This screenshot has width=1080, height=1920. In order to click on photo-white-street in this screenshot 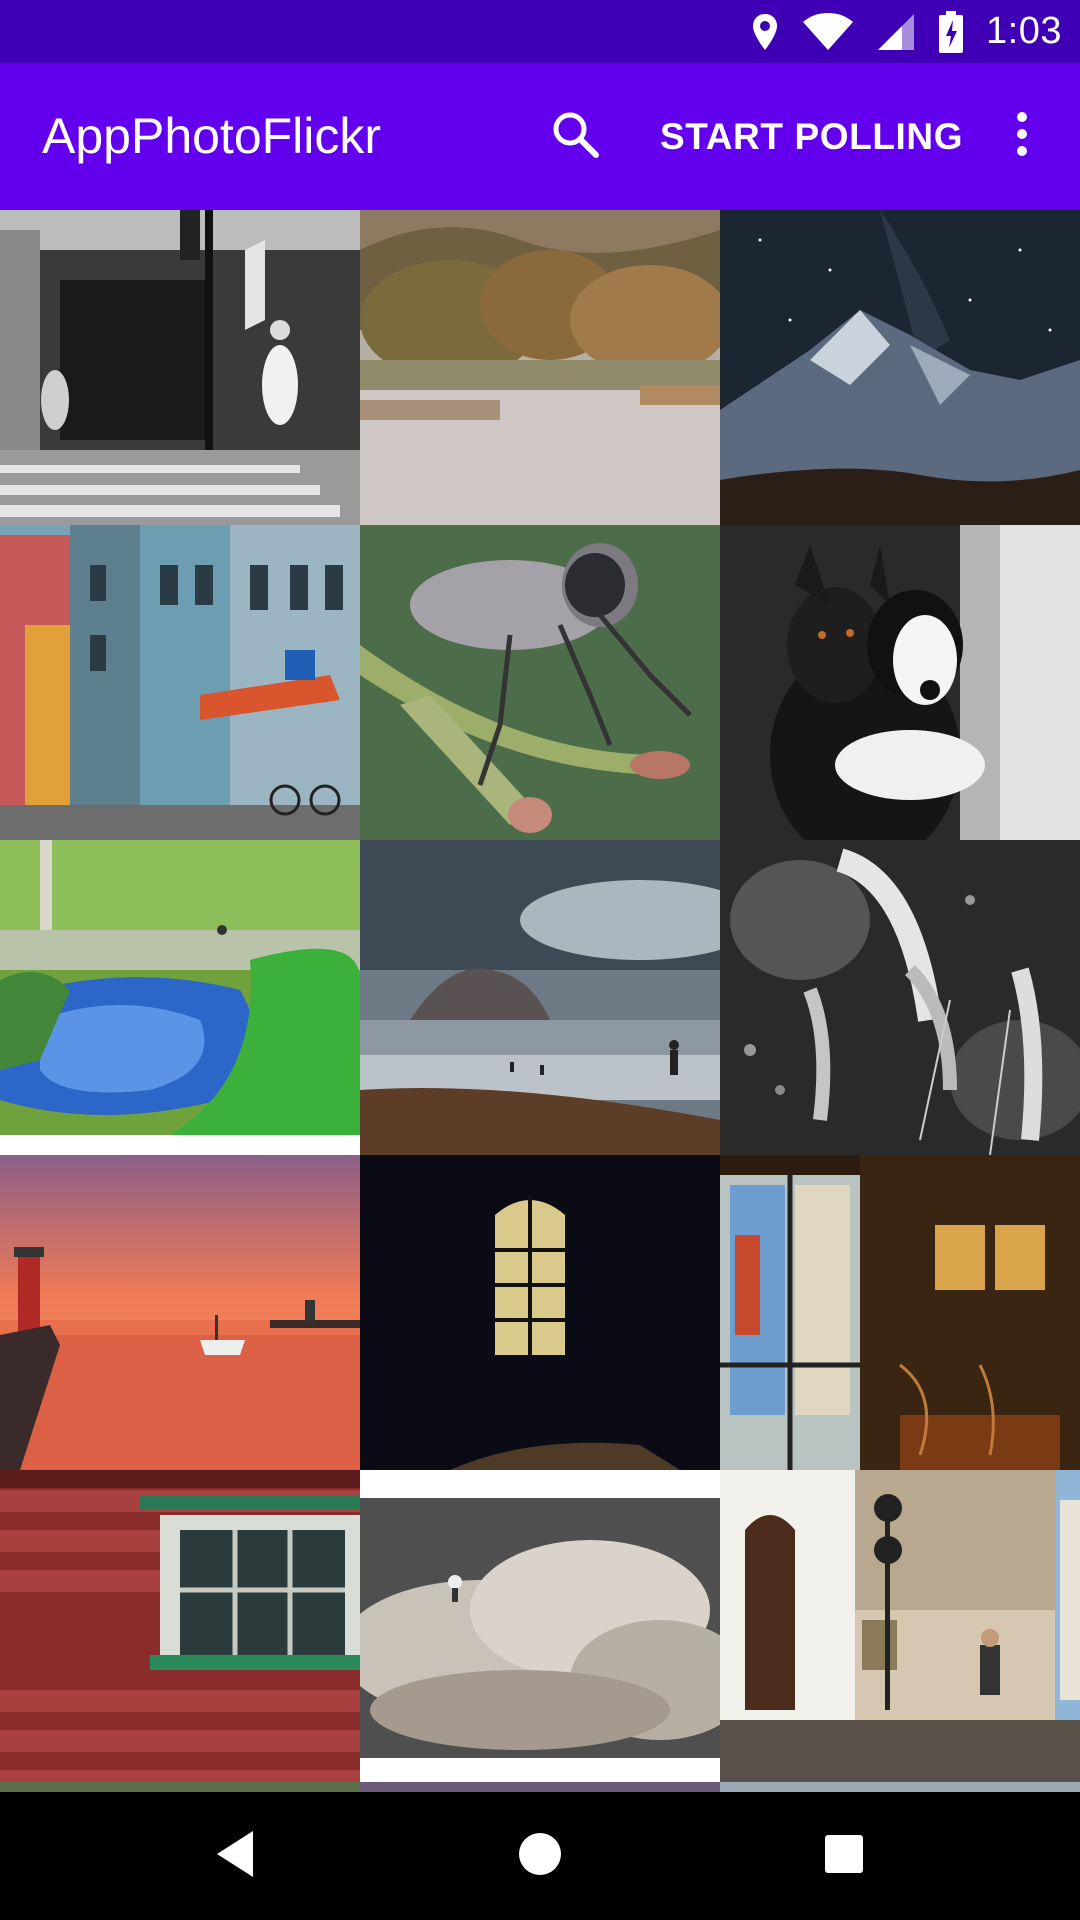, I will do `click(900, 1631)`.